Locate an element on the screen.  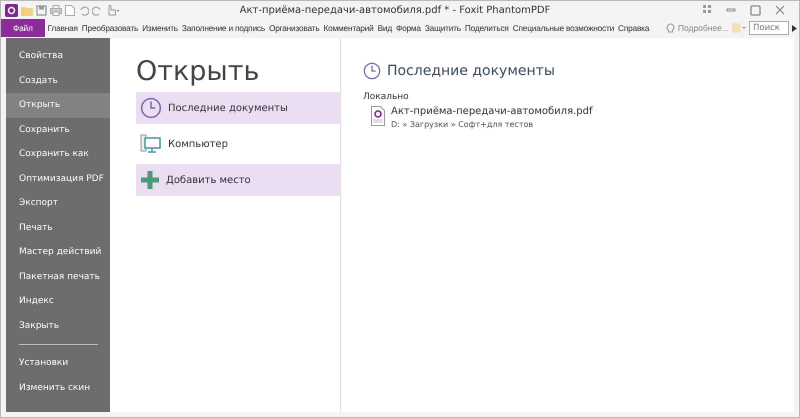
sidebar-item: Сохранить is located at coordinates (58, 130).